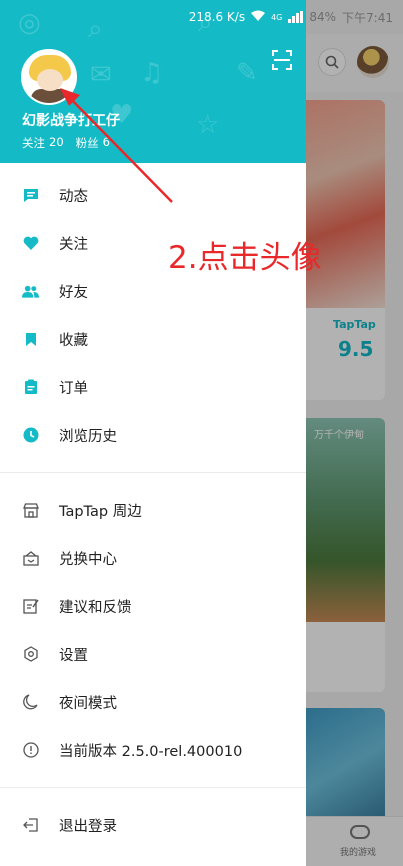  Describe the element at coordinates (116, 145) in the screenshot. I see `annotation-arrow` at that location.